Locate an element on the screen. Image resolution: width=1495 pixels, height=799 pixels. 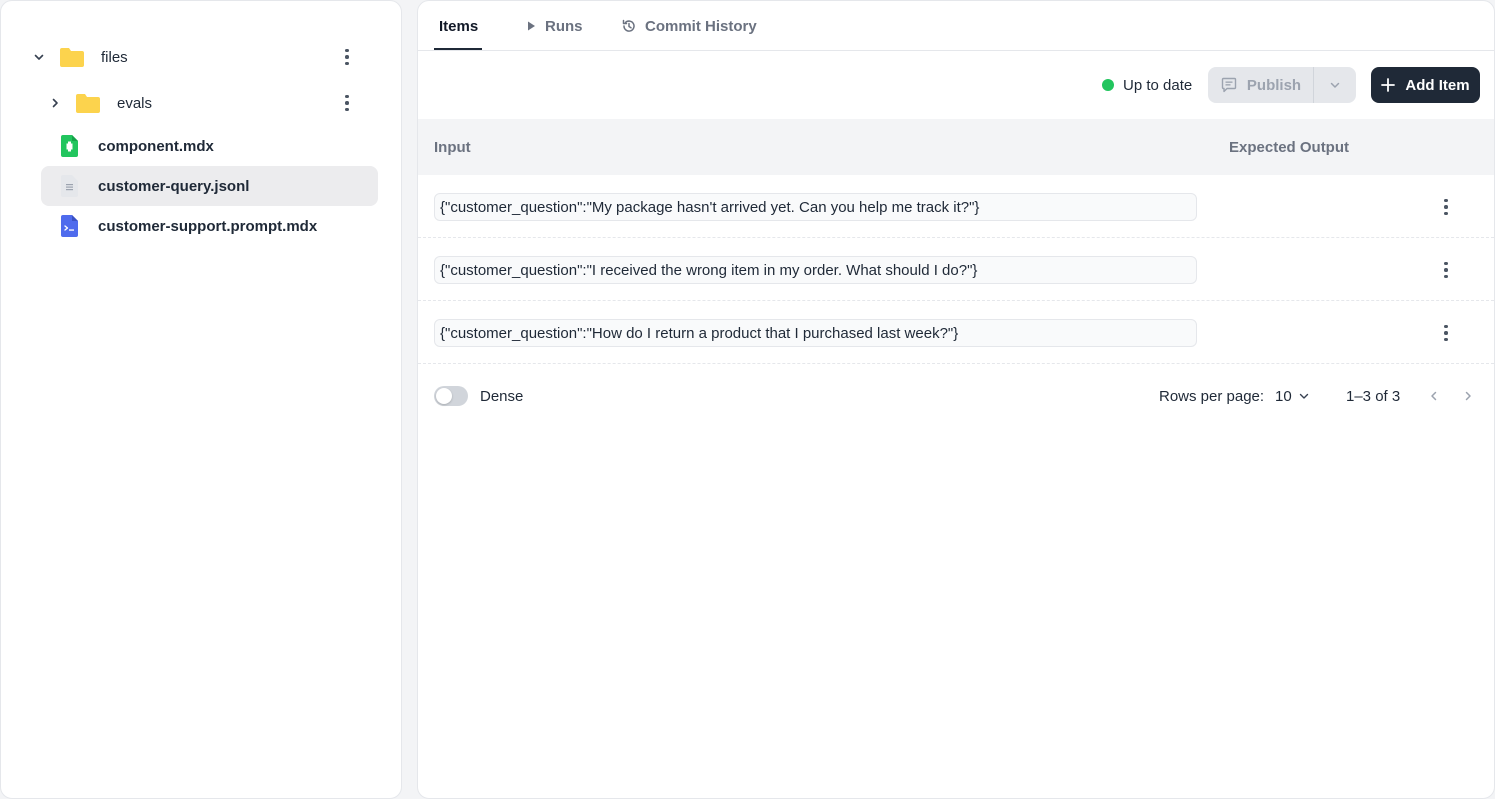
history-icon is located at coordinates (629, 26).